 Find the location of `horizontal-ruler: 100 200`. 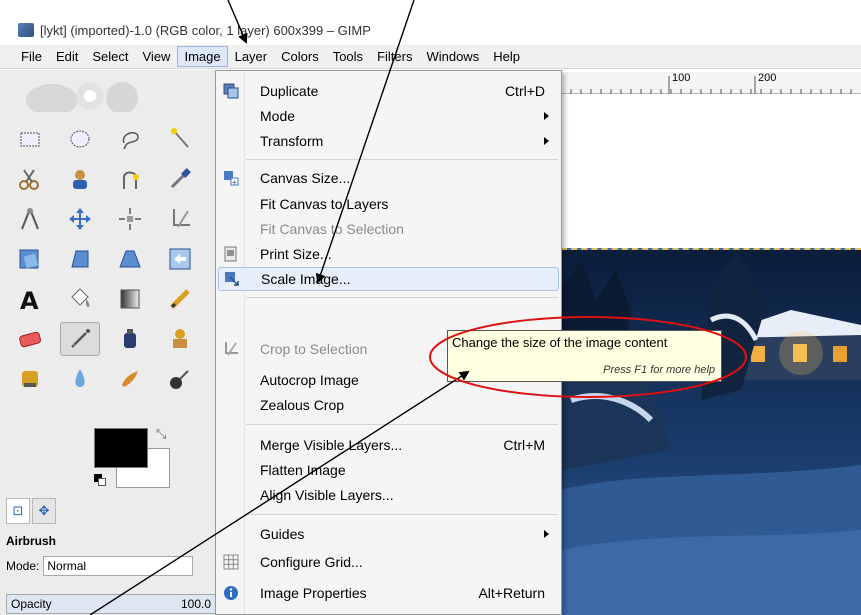

horizontal-ruler: 100 200 is located at coordinates (711, 83).